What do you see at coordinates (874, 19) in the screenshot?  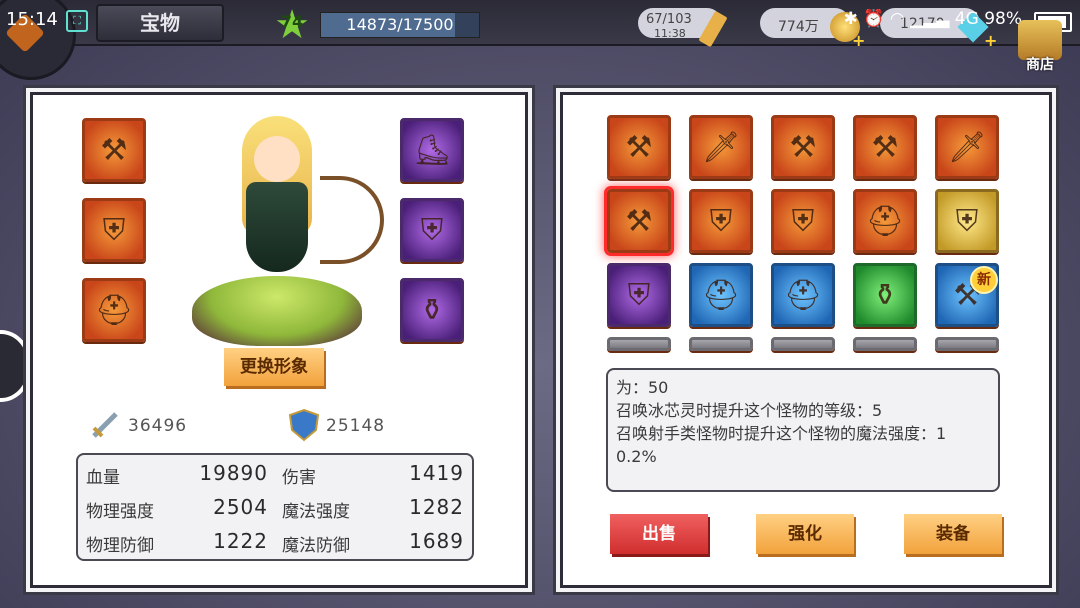 I see `alarm-icon: ⏰` at bounding box center [874, 19].